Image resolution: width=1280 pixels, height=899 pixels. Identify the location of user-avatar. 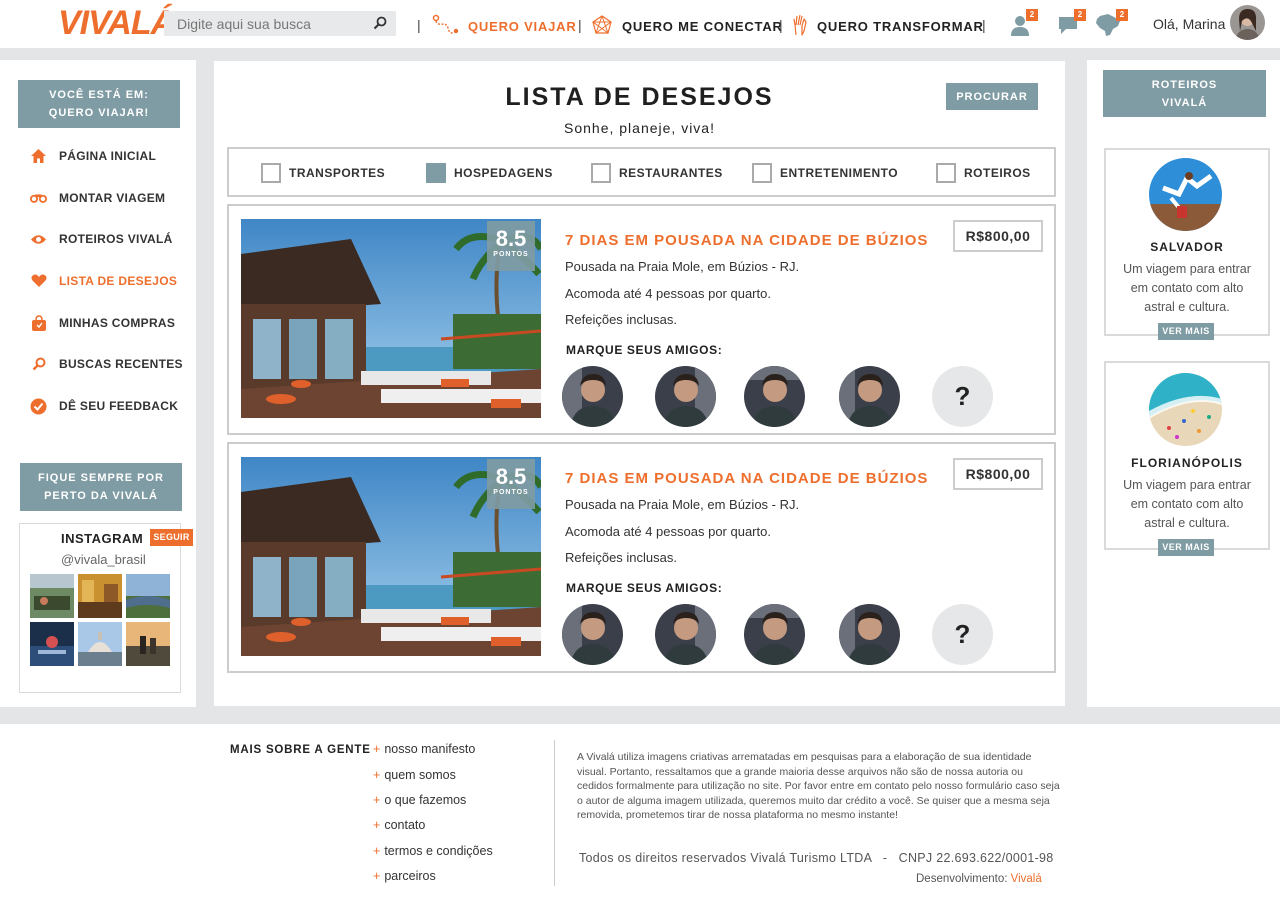
(1247, 22).